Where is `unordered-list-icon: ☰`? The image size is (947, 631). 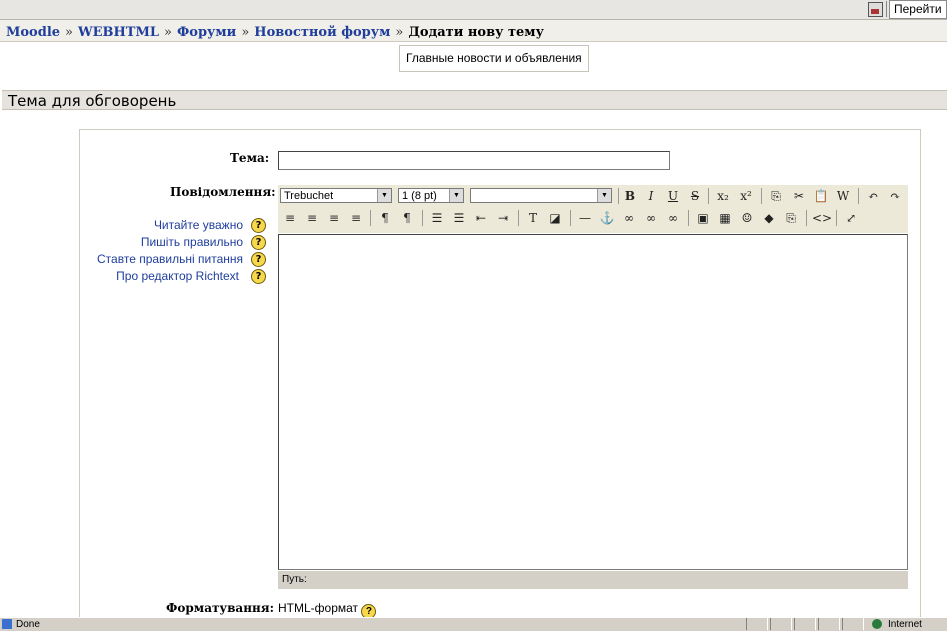
unordered-list-icon: ☰ is located at coordinates (459, 218).